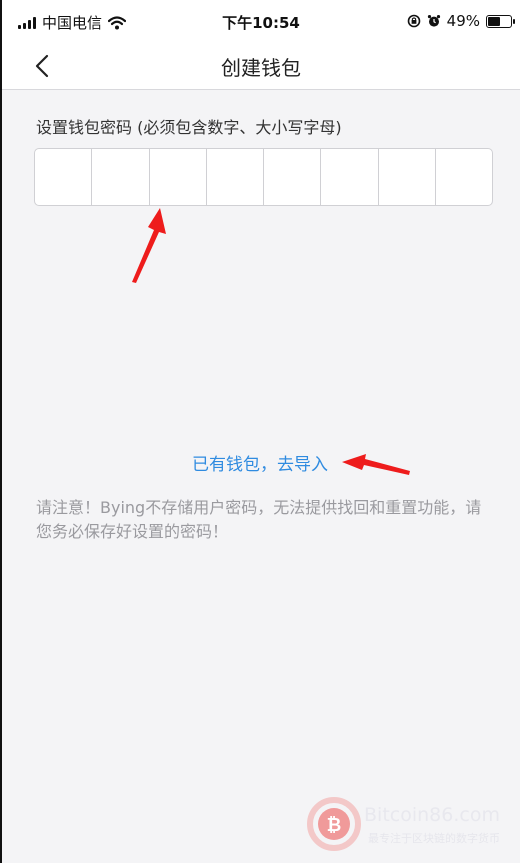 The width and height of the screenshot is (528, 863). Describe the element at coordinates (494, 21) in the screenshot. I see `battery-fill` at that location.